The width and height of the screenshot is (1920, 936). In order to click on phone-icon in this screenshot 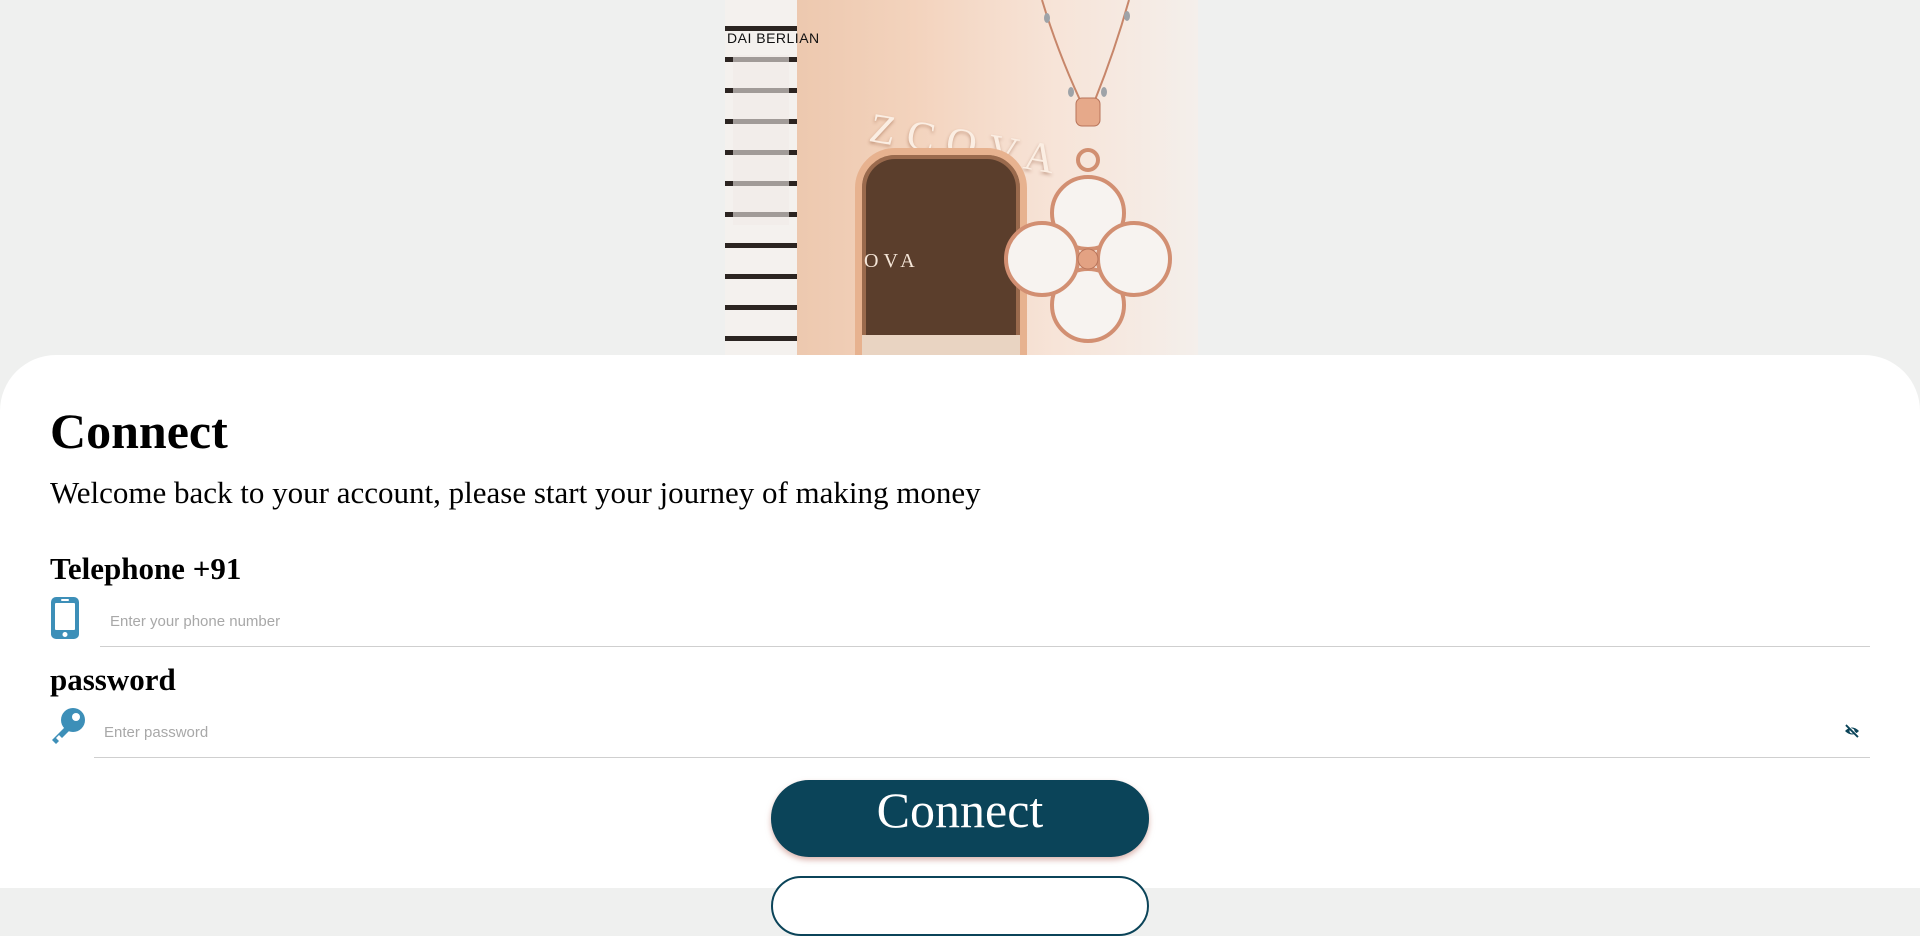, I will do `click(65, 618)`.